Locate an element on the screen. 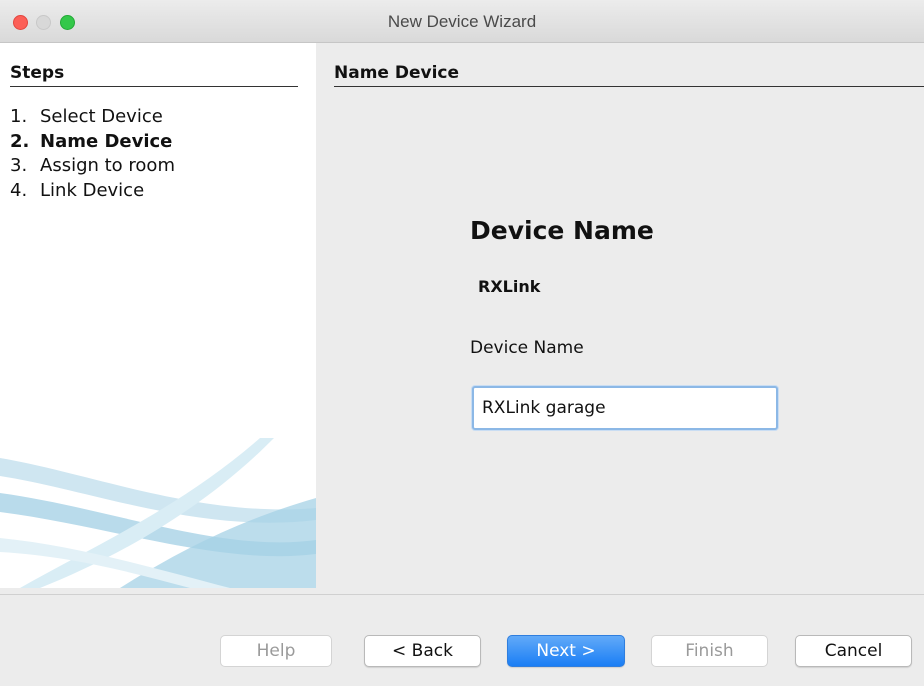  step-item-select-device: 1. Select Device is located at coordinates (92, 117).